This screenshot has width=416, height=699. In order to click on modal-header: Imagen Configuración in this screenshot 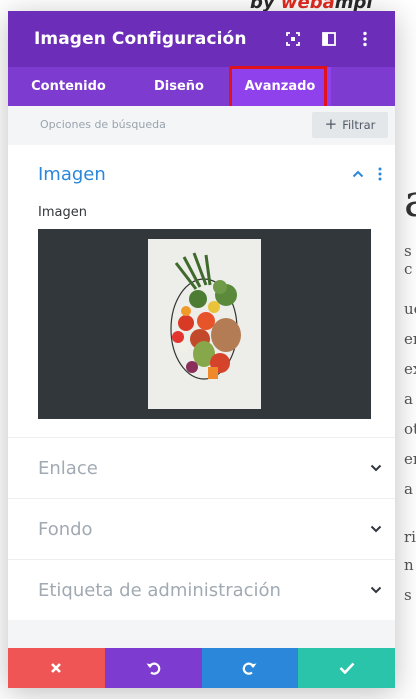, I will do `click(201, 39)`.